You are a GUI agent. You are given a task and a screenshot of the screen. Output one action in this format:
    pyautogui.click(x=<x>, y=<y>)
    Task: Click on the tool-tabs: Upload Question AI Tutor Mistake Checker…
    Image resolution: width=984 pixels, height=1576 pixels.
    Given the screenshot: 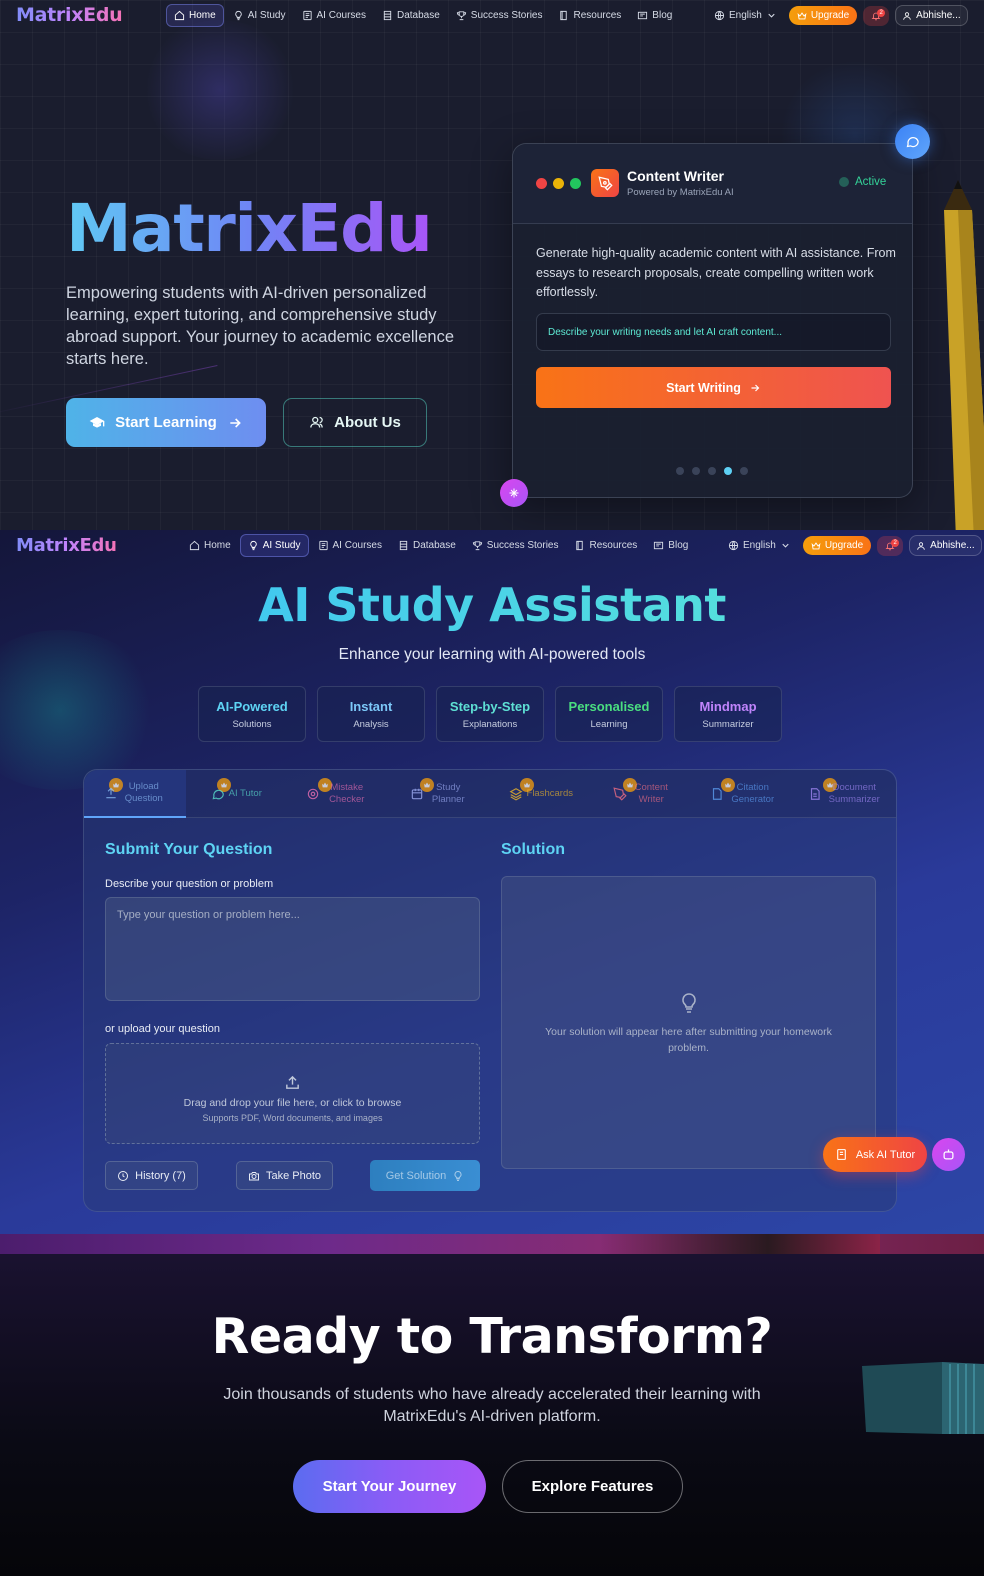 What is the action you would take?
    pyautogui.click(x=490, y=794)
    